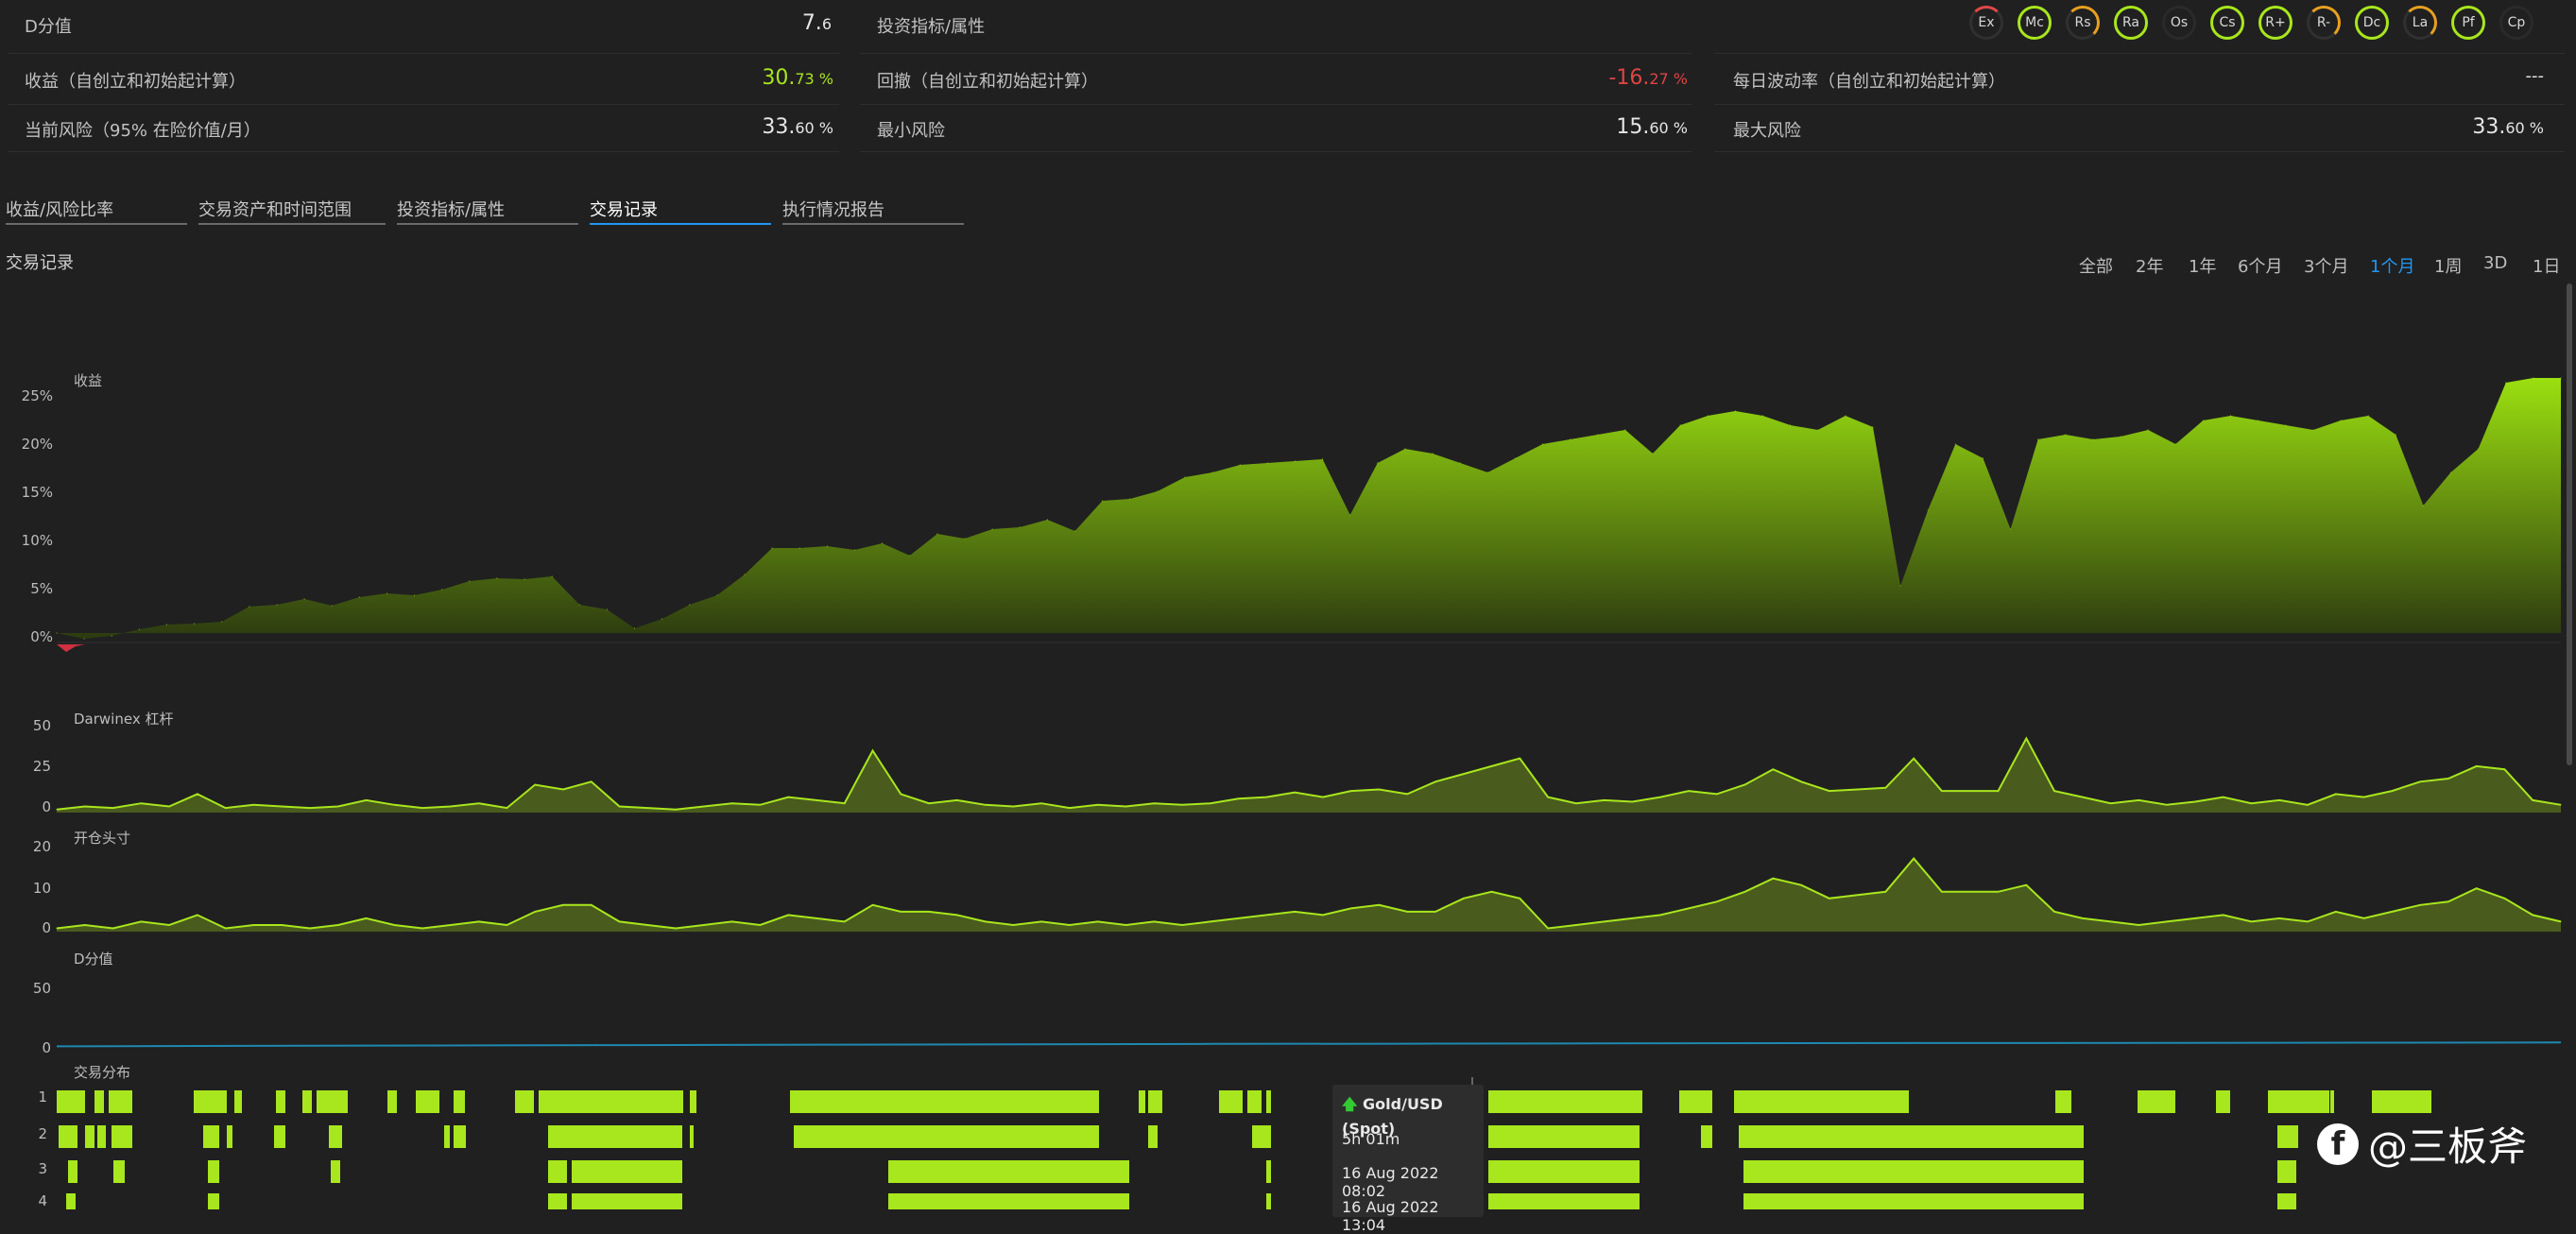  What do you see at coordinates (1309, 1044) in the screenshot?
I see `dscore-line` at bounding box center [1309, 1044].